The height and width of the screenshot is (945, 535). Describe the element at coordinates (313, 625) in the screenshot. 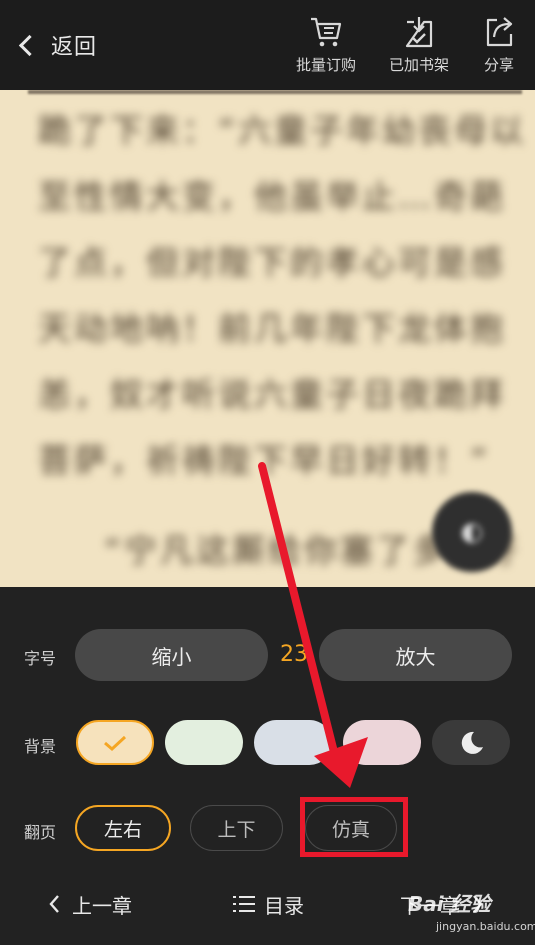

I see `annotation-arrow` at that location.